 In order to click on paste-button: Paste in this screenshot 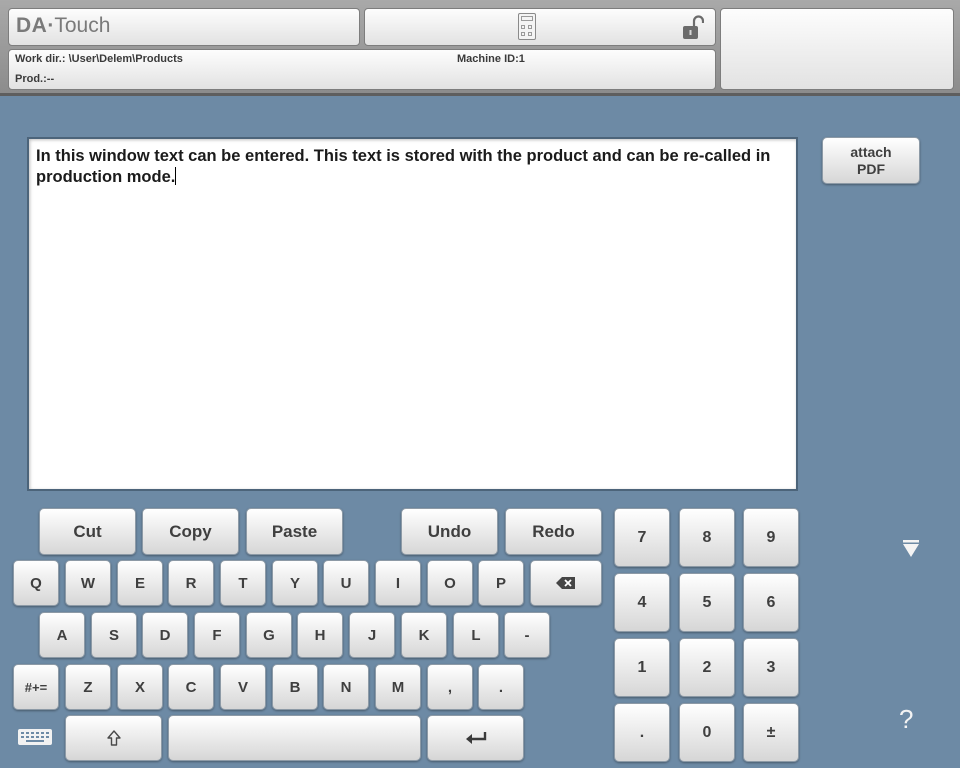, I will do `click(294, 531)`.